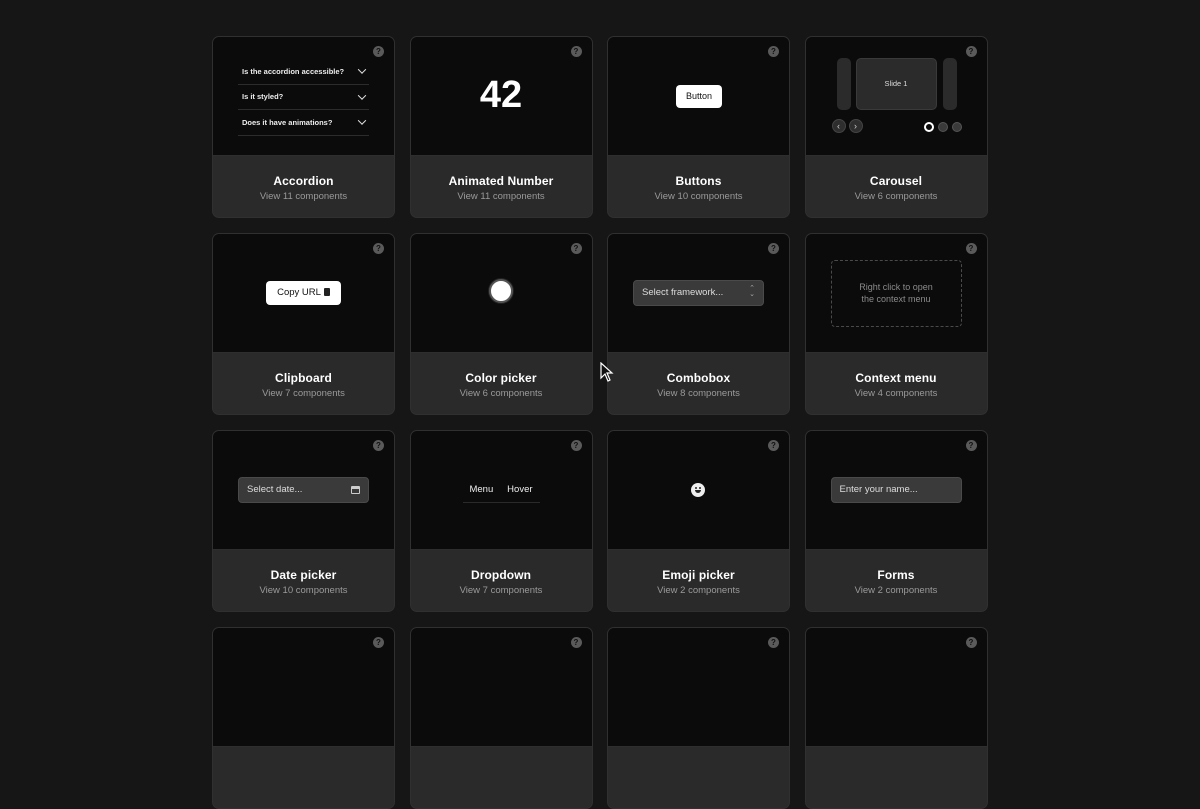  What do you see at coordinates (481, 489) in the screenshot?
I see `dropdown-menu-item: Menu` at bounding box center [481, 489].